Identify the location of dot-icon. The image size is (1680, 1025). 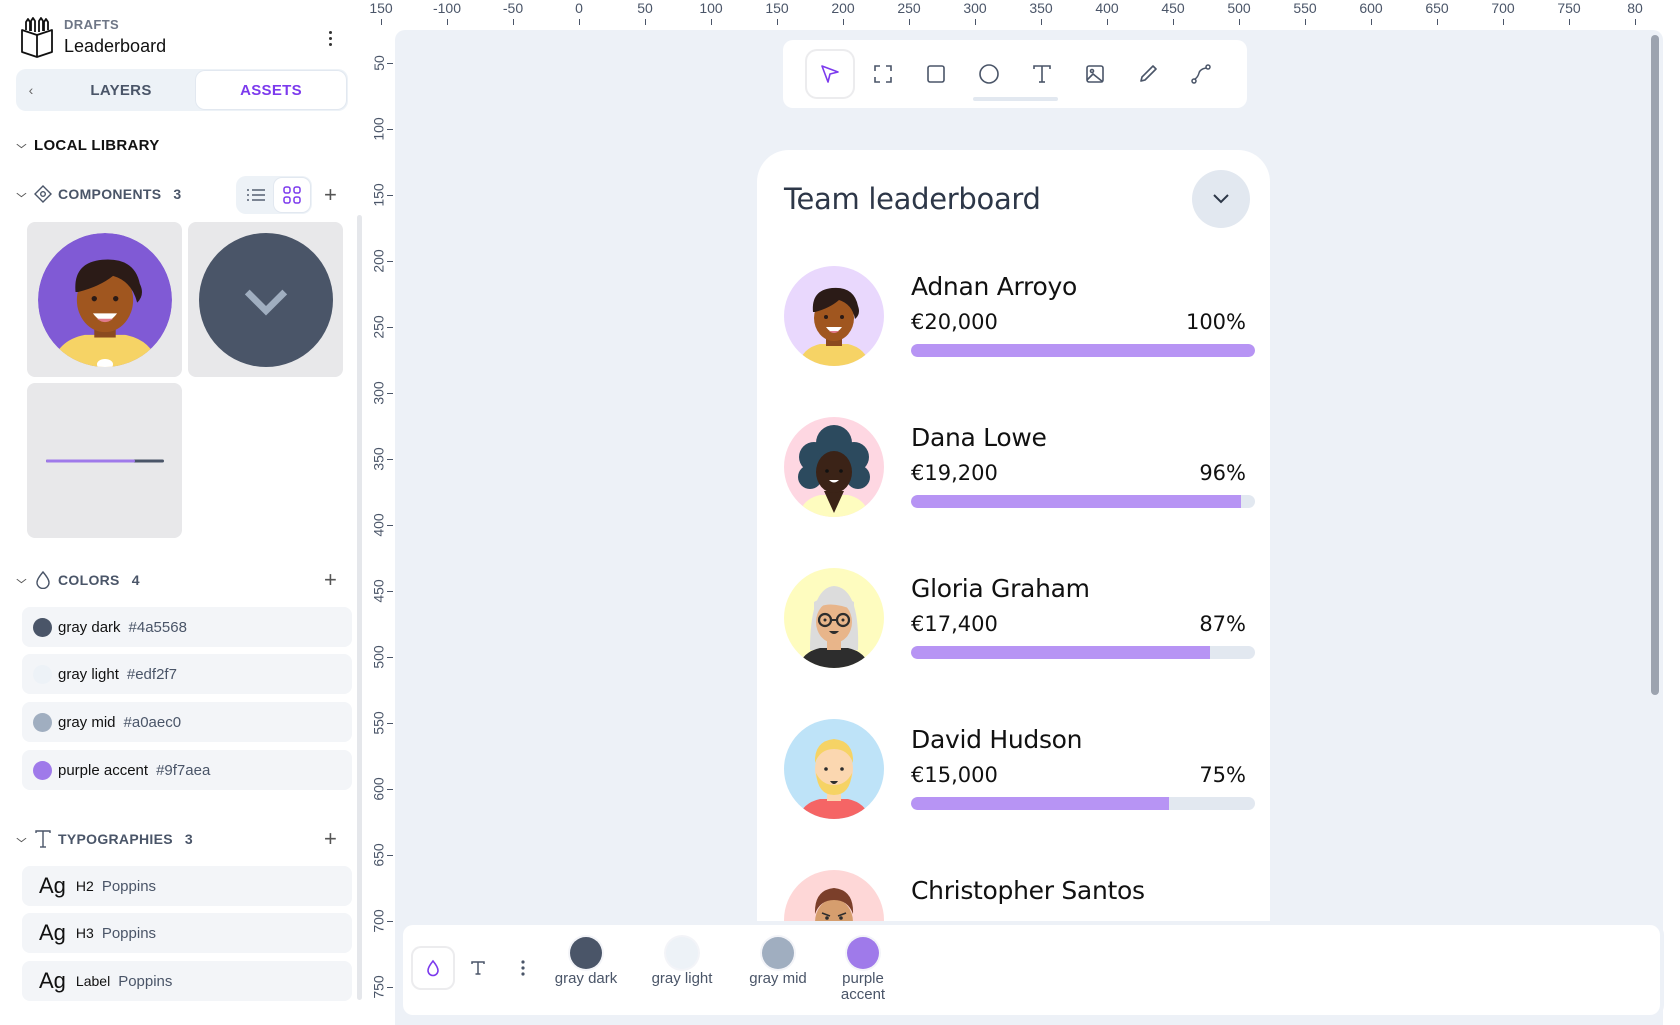
(330, 38).